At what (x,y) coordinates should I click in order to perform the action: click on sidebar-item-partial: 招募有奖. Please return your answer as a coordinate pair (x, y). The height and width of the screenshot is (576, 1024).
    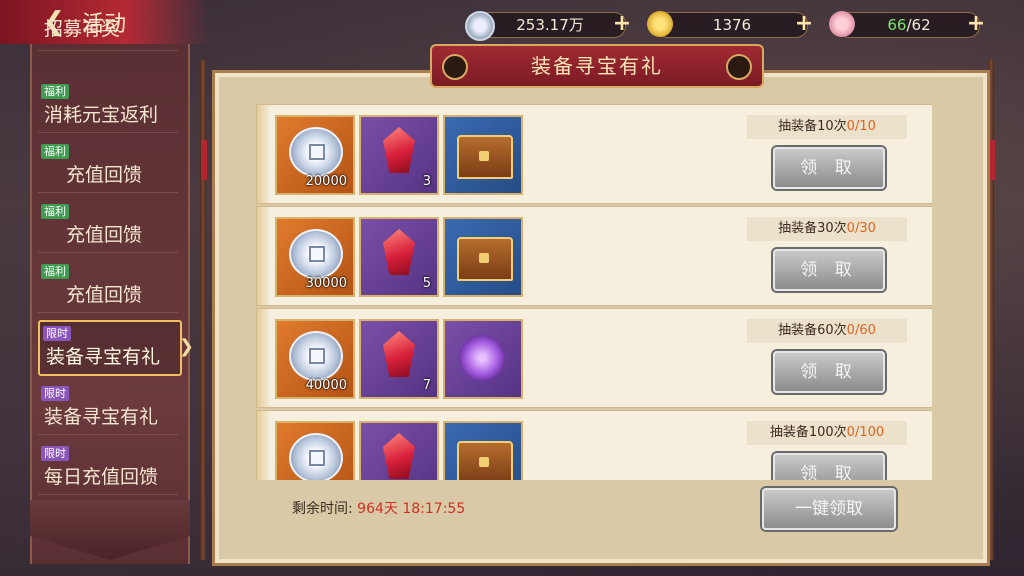
    Looking at the image, I should click on (108, 32).